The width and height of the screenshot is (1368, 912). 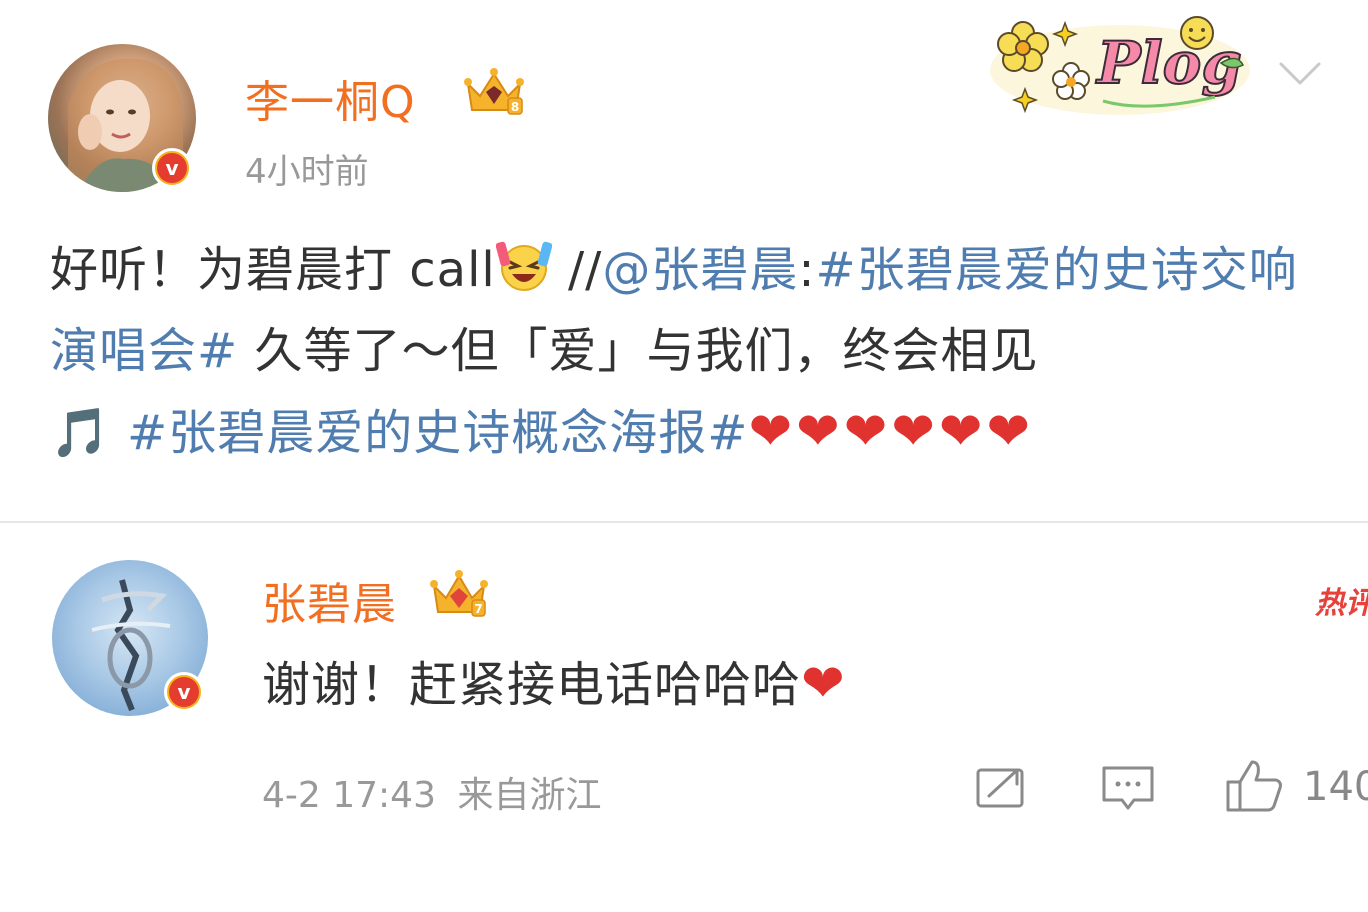 What do you see at coordinates (1341, 603) in the screenshot?
I see `hot-comment-badge: 热评` at bounding box center [1341, 603].